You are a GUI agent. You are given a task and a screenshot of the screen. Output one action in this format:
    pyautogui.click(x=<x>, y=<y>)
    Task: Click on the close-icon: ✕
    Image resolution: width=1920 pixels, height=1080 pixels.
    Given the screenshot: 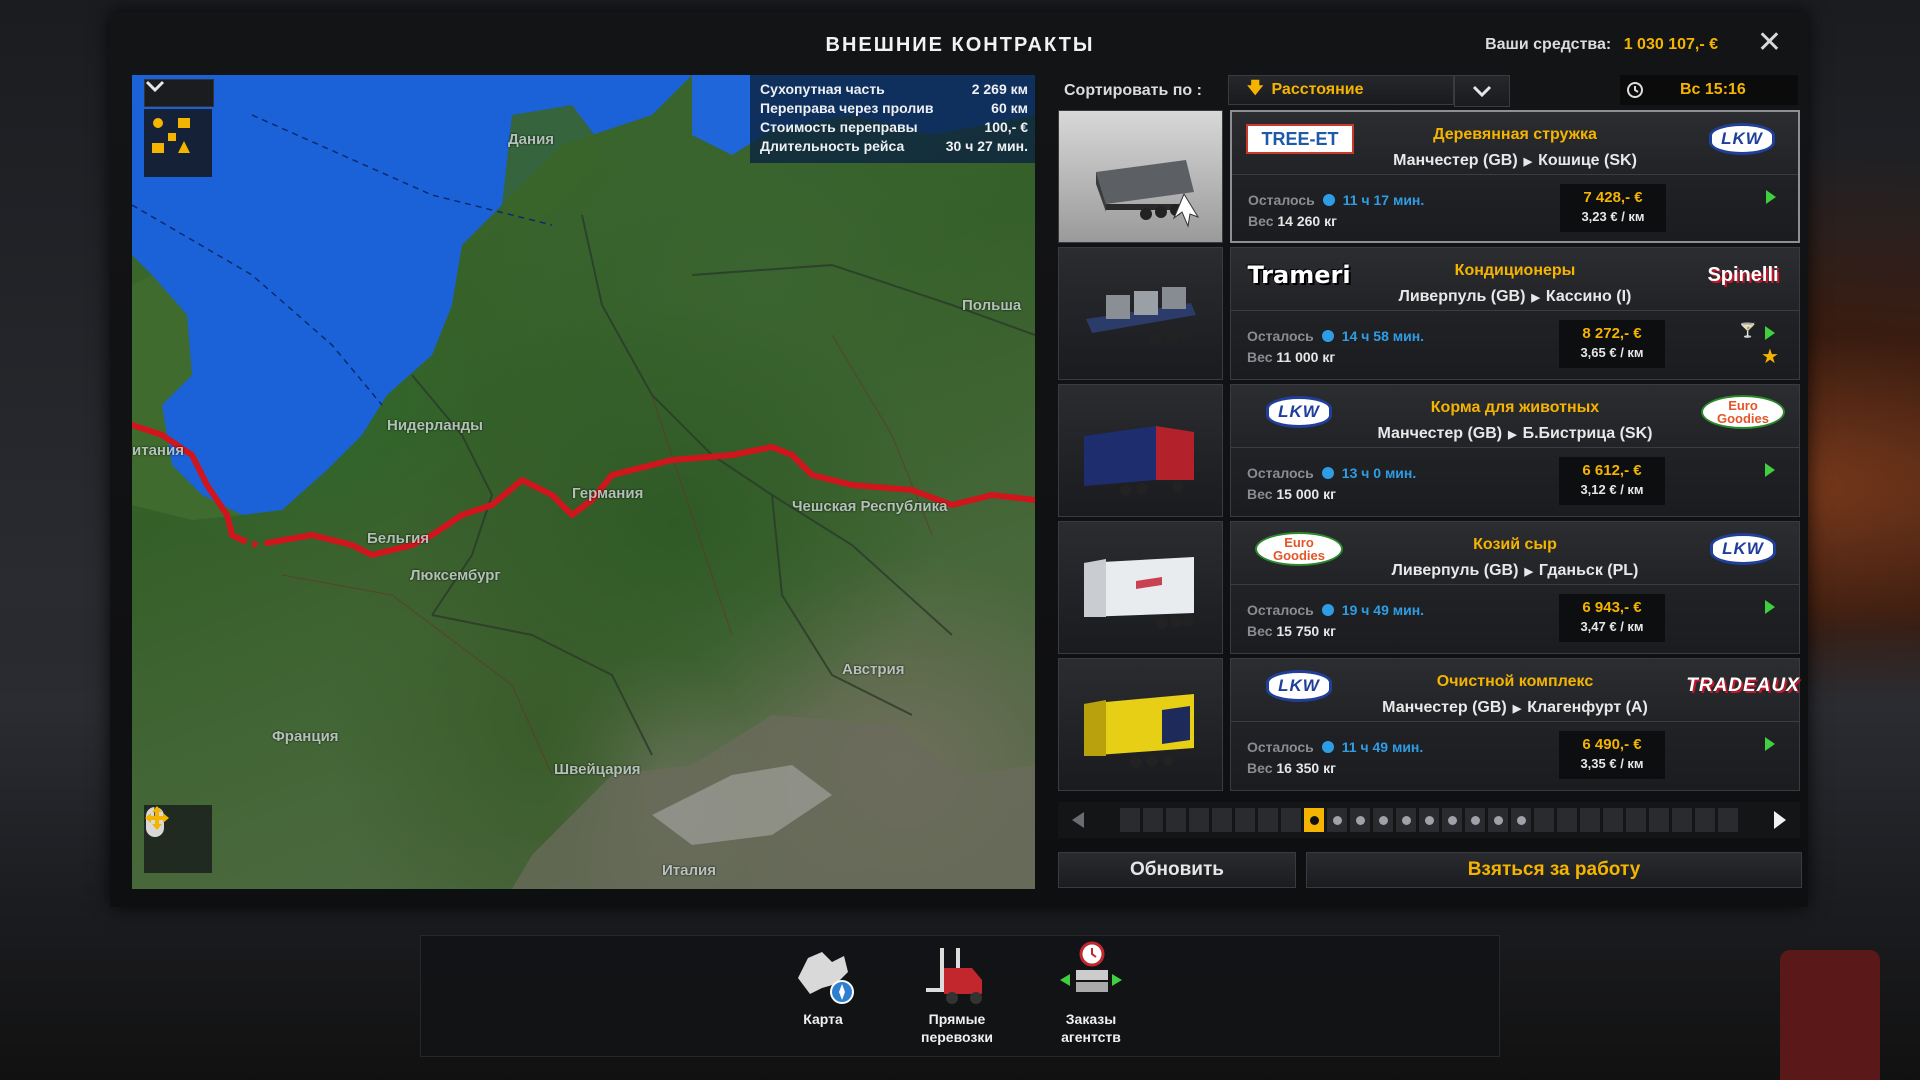 What is the action you would take?
    pyautogui.click(x=1769, y=43)
    